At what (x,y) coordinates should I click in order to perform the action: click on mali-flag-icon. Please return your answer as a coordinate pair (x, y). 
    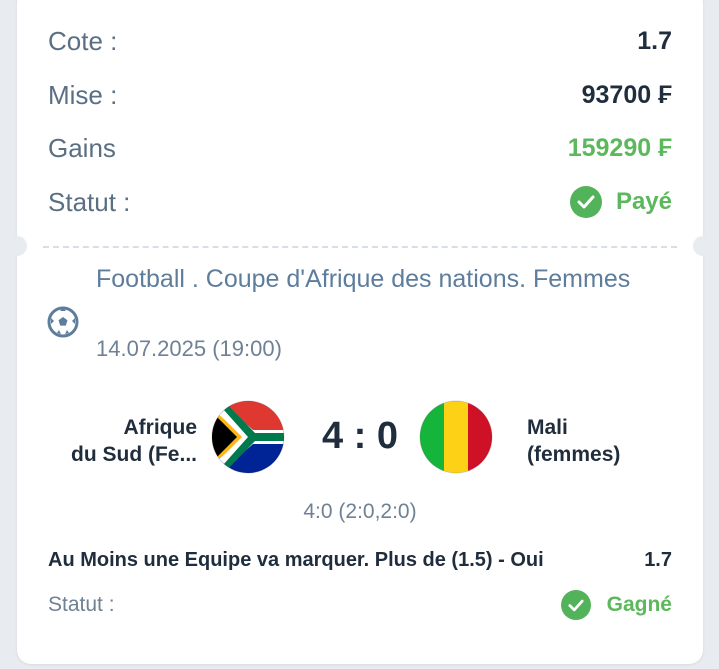
    Looking at the image, I should click on (456, 437).